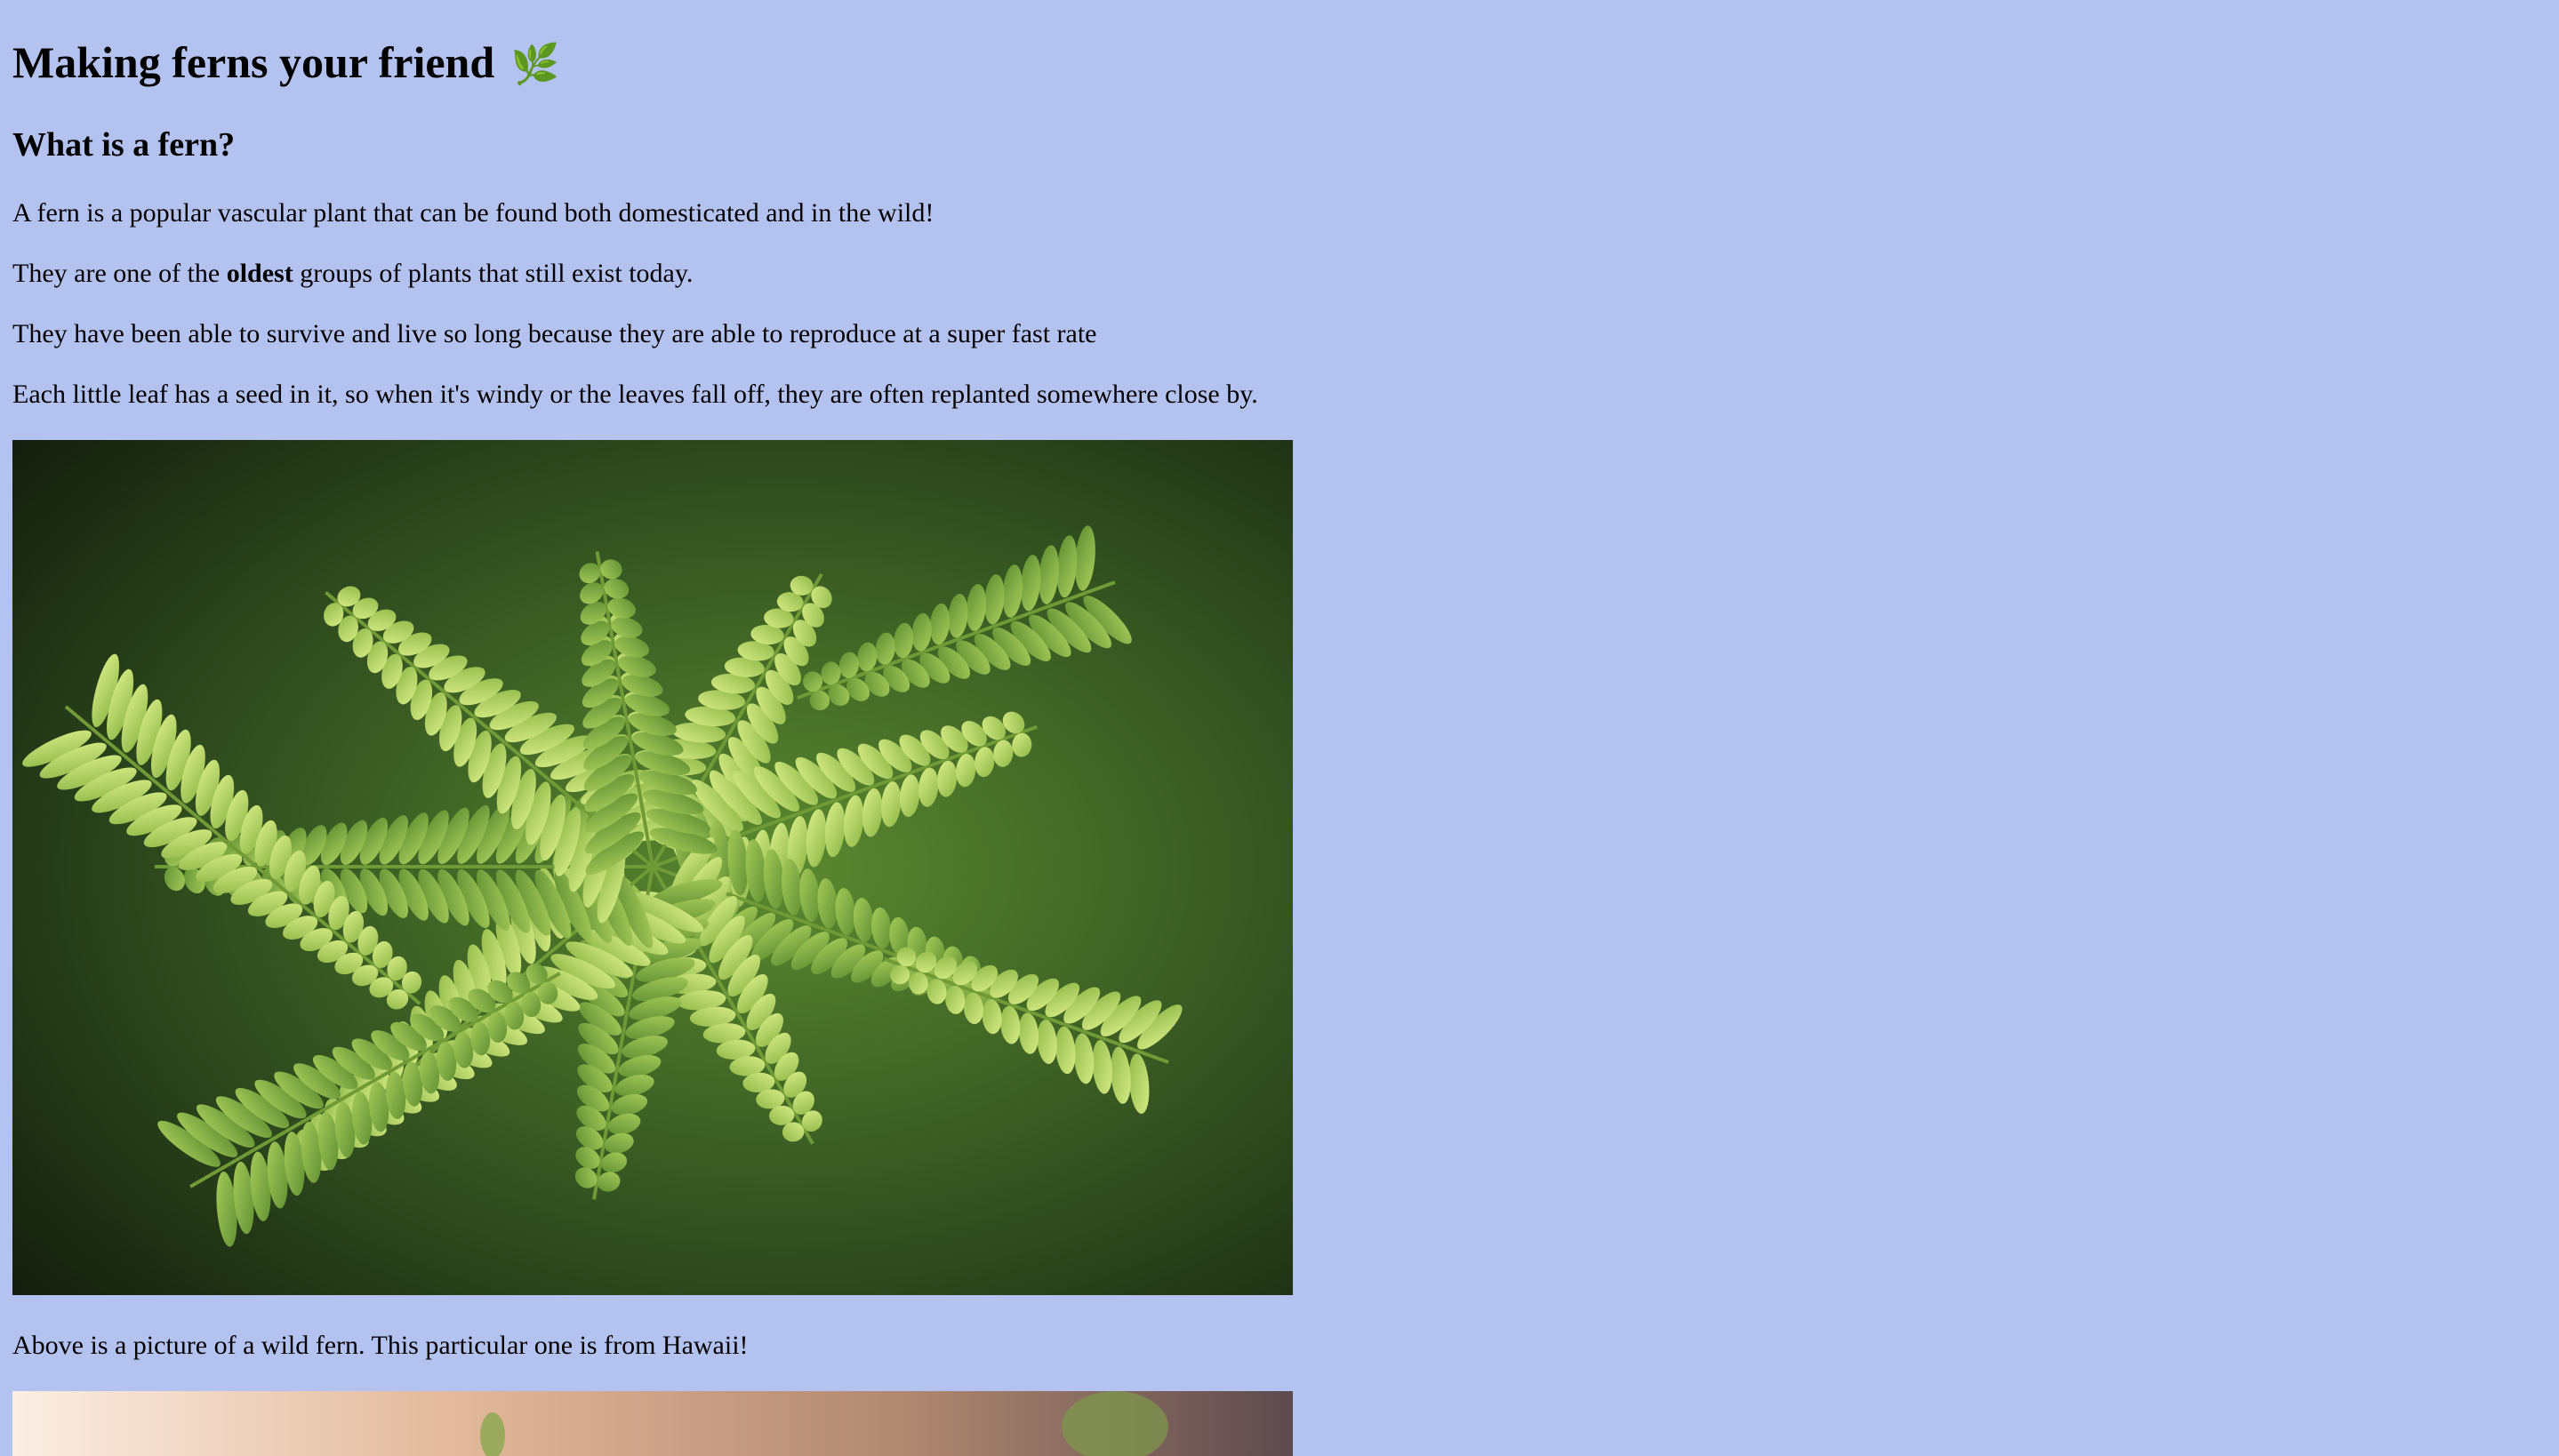 The height and width of the screenshot is (1456, 2559). Describe the element at coordinates (535, 64) in the screenshot. I see `leaf-icon: 🌿` at that location.